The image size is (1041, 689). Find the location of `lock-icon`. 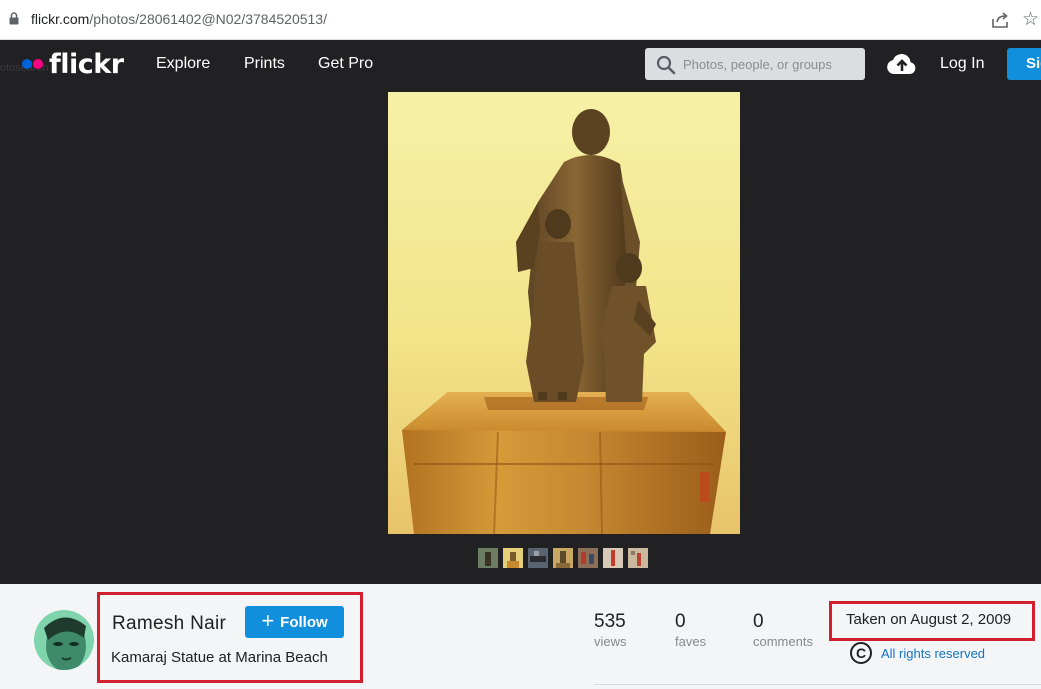

lock-icon is located at coordinates (14, 18).